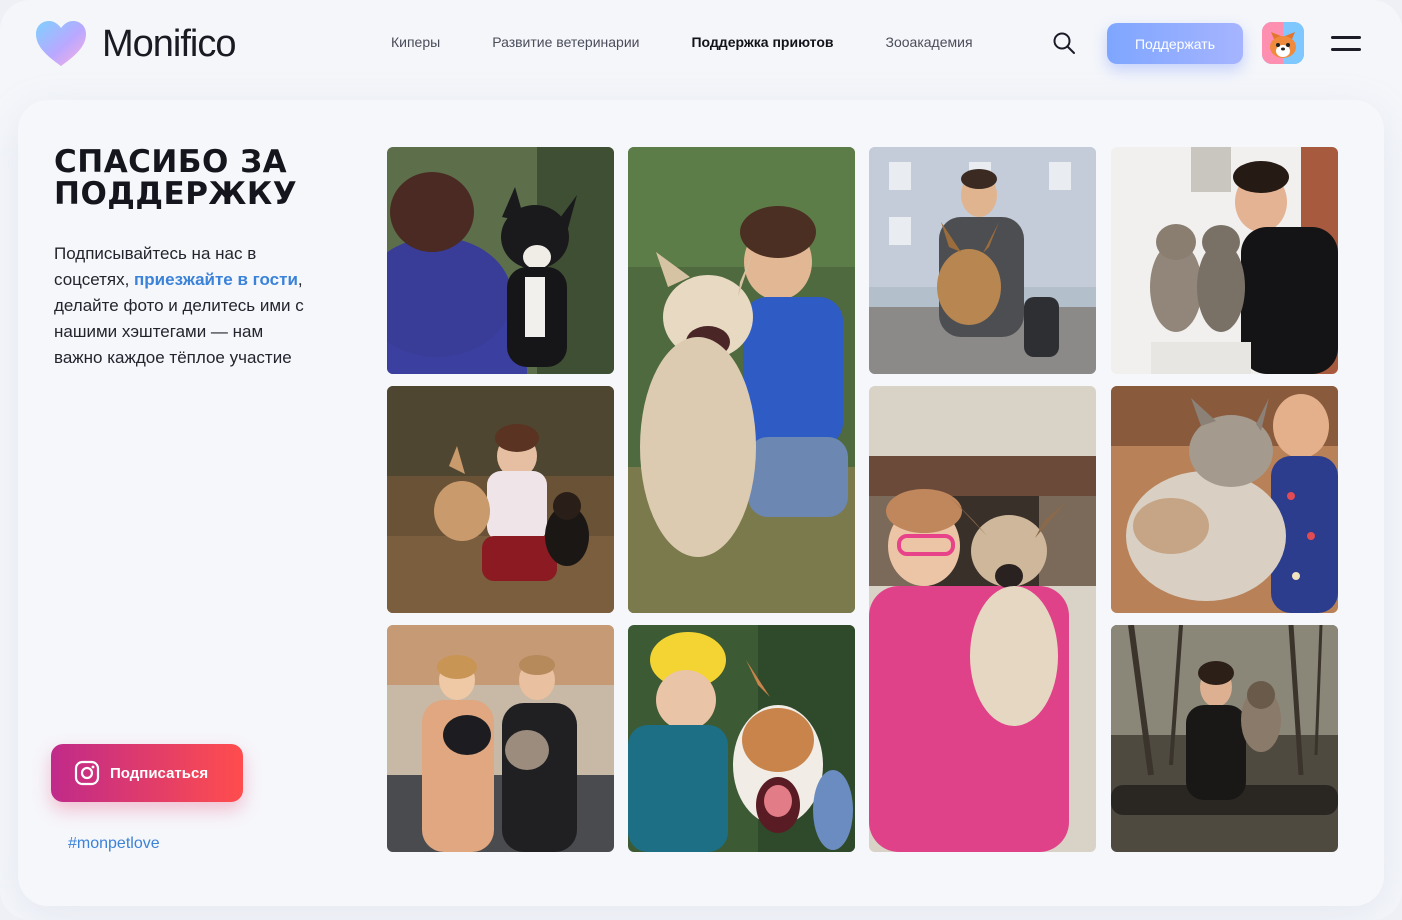 The image size is (1402, 920). Describe the element at coordinates (114, 844) in the screenshot. I see `hashtag-link: #monpetlove` at that location.